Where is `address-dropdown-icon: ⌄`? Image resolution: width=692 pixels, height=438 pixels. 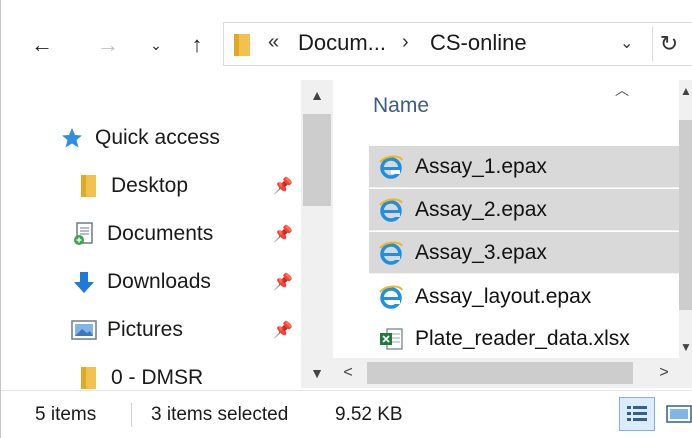 address-dropdown-icon: ⌄ is located at coordinates (626, 43).